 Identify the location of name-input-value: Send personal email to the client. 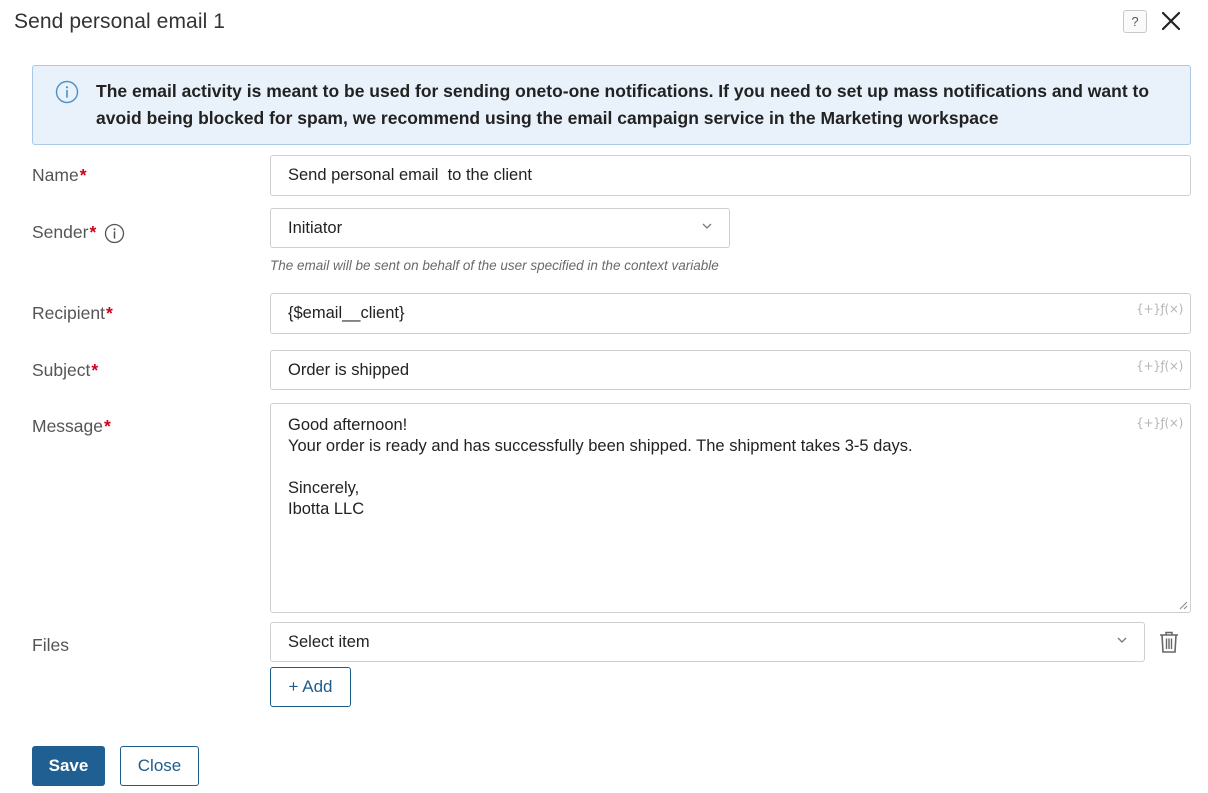
(410, 175).